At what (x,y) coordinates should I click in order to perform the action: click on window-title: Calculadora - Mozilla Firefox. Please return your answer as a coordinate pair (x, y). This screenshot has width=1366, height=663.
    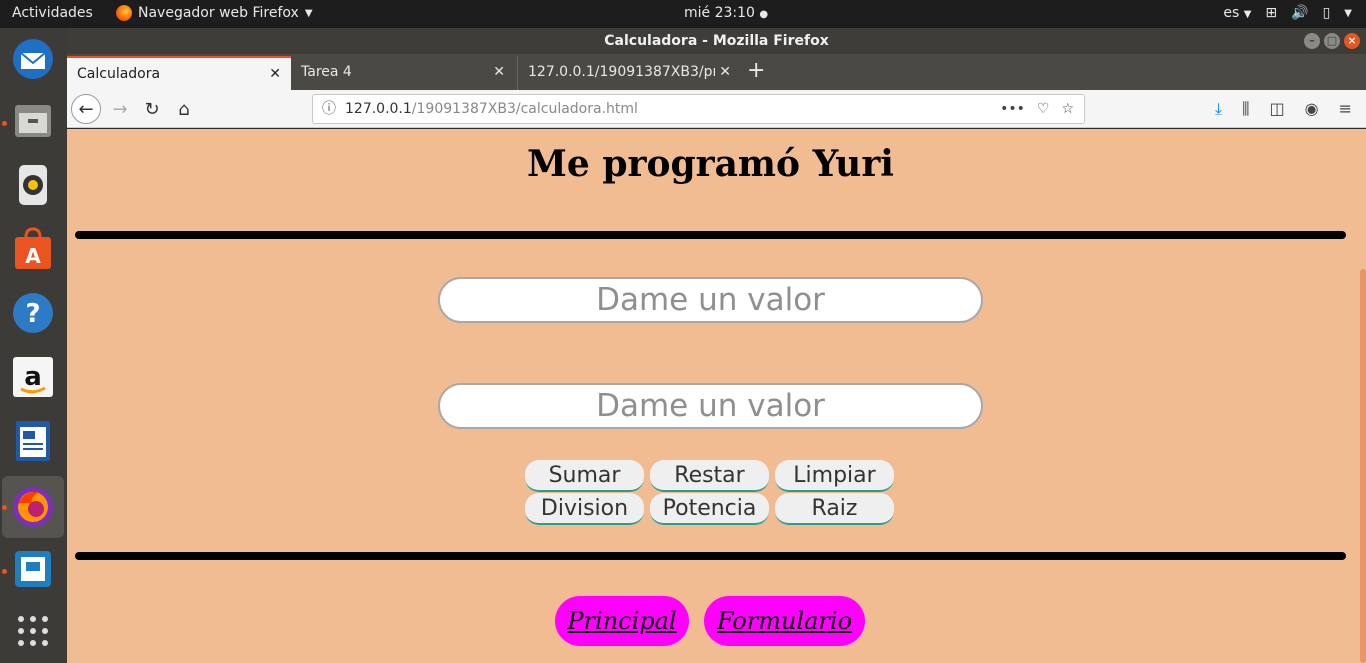
    Looking at the image, I should click on (716, 41).